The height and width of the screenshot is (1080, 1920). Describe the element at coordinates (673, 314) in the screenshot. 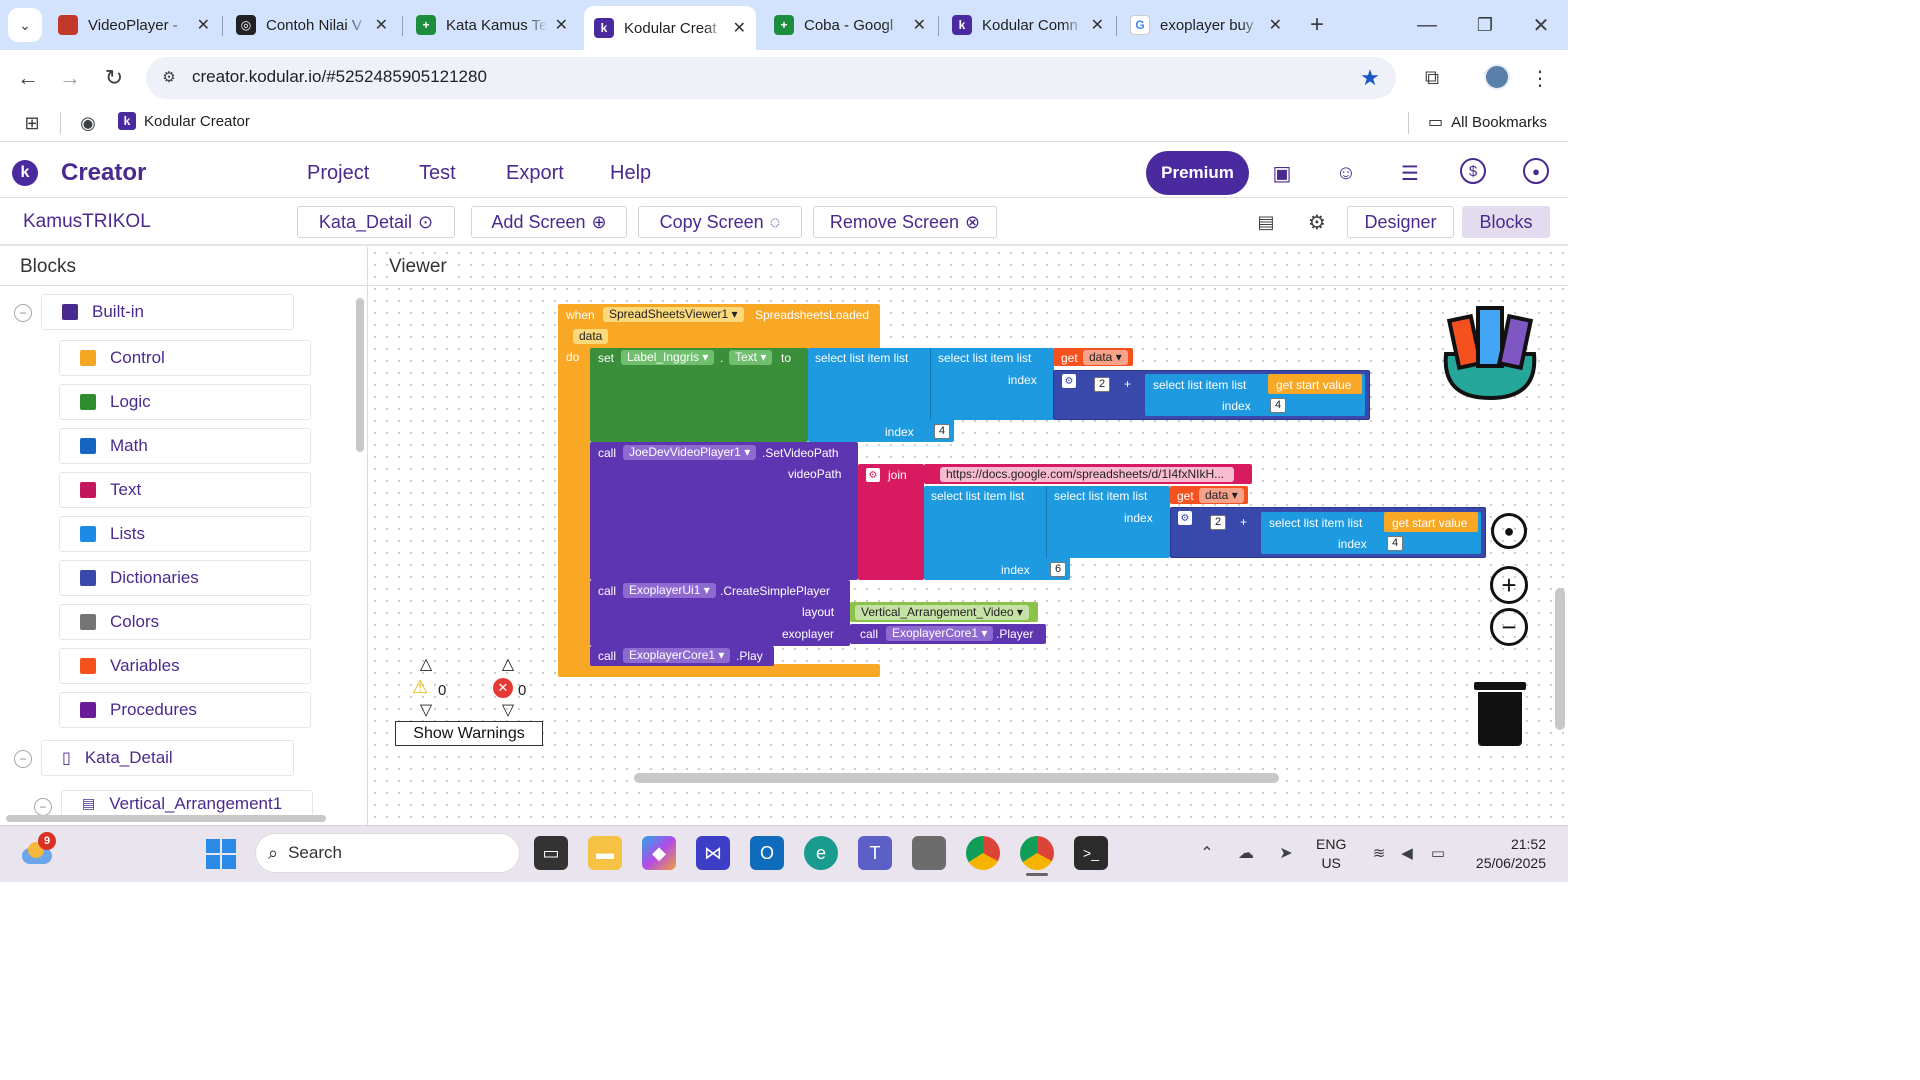

I see `component-dropdown: SpreadSheetsViewer1 ▾` at that location.